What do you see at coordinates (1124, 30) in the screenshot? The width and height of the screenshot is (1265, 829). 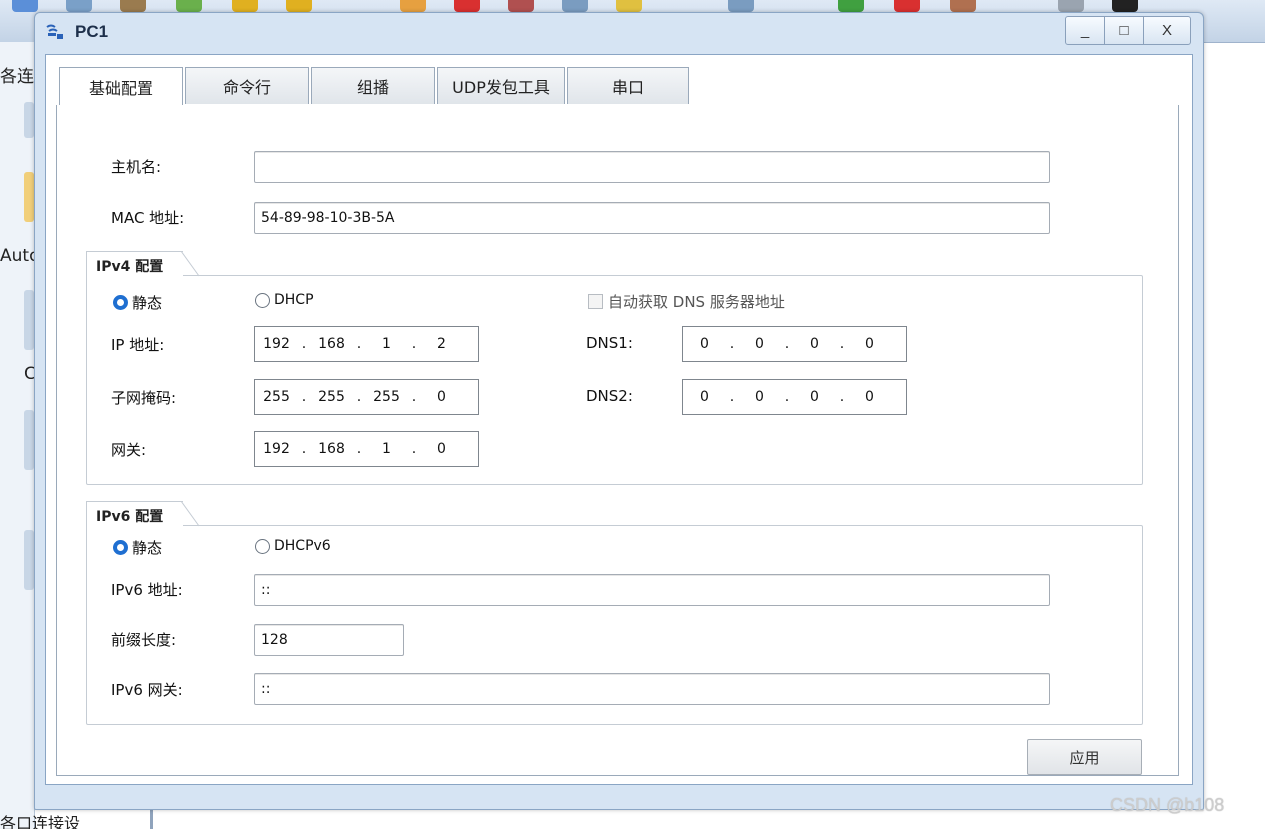 I see `maximize-button: □` at bounding box center [1124, 30].